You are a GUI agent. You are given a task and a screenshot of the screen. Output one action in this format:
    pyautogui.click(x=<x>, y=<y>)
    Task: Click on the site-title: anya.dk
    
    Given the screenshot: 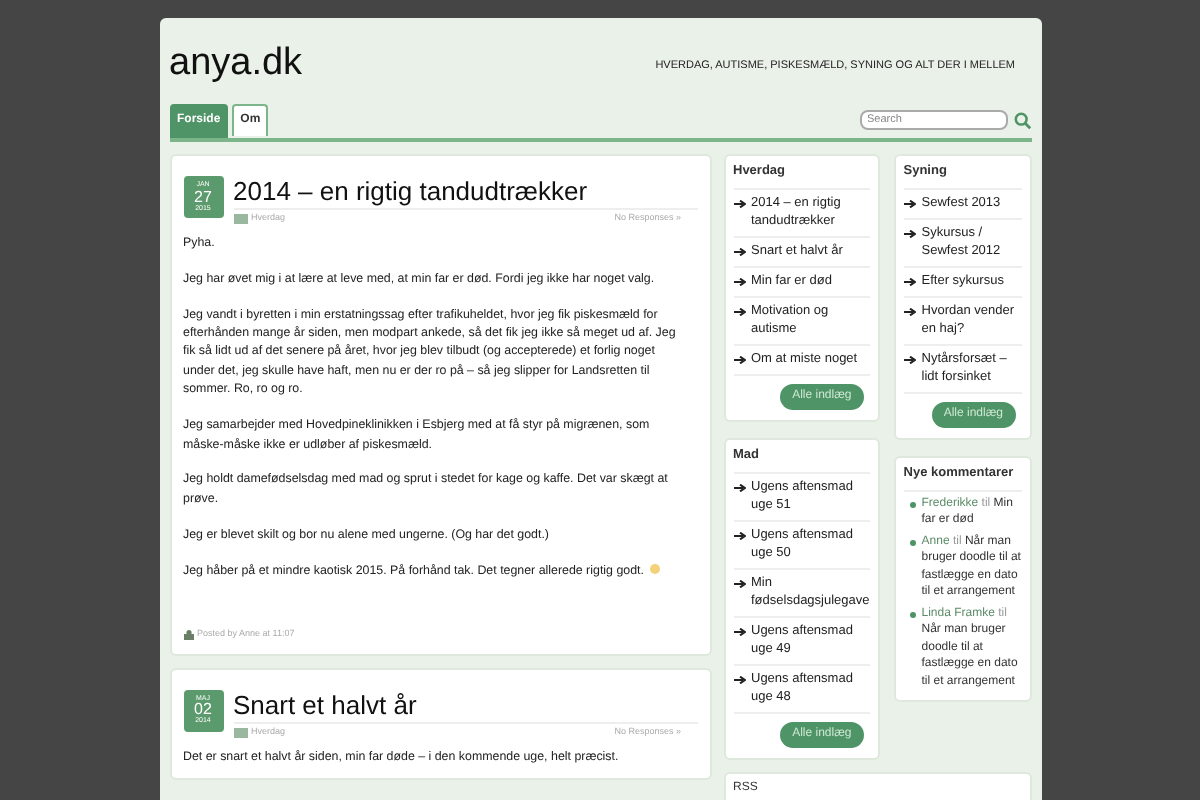 What is the action you would take?
    pyautogui.click(x=236, y=64)
    